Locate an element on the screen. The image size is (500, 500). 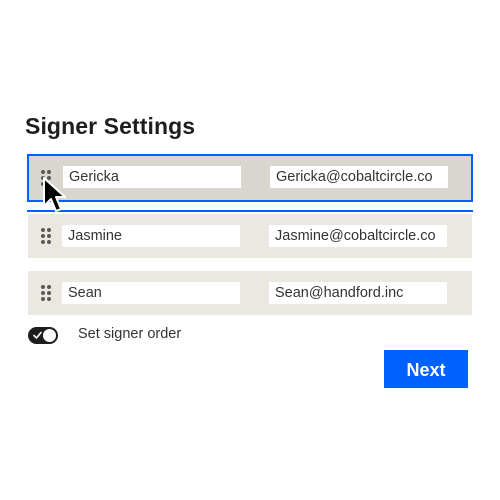
signer-order-toggle is located at coordinates (43, 335).